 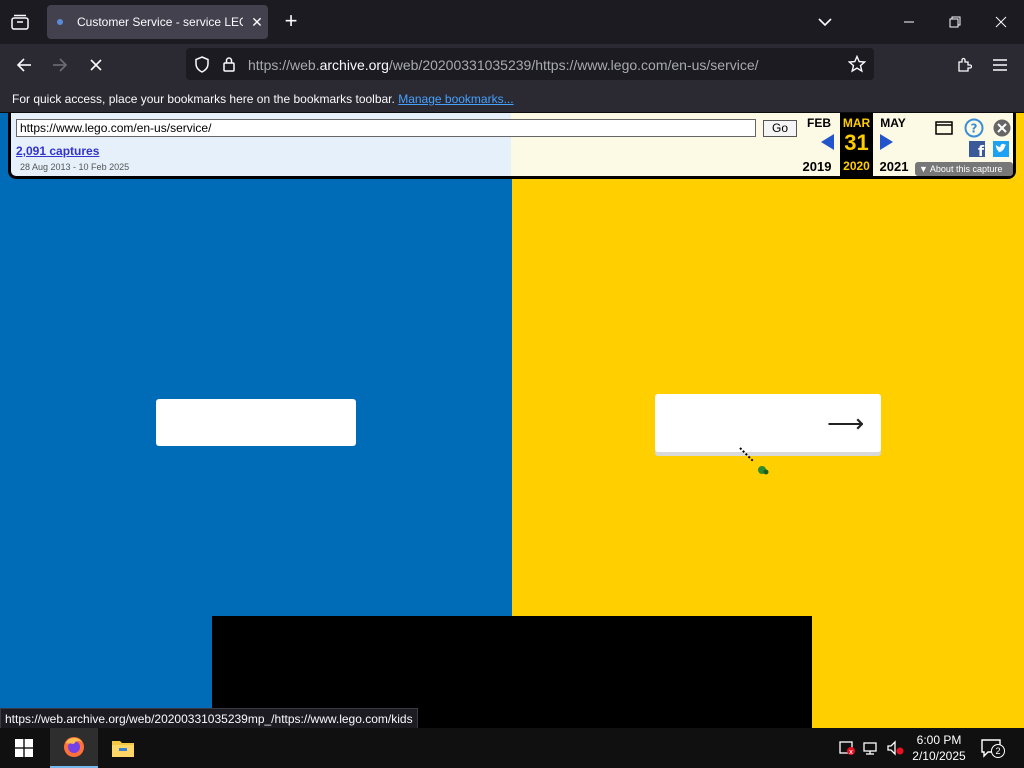 What do you see at coordinates (1000, 65) in the screenshot?
I see `menu-icon` at bounding box center [1000, 65].